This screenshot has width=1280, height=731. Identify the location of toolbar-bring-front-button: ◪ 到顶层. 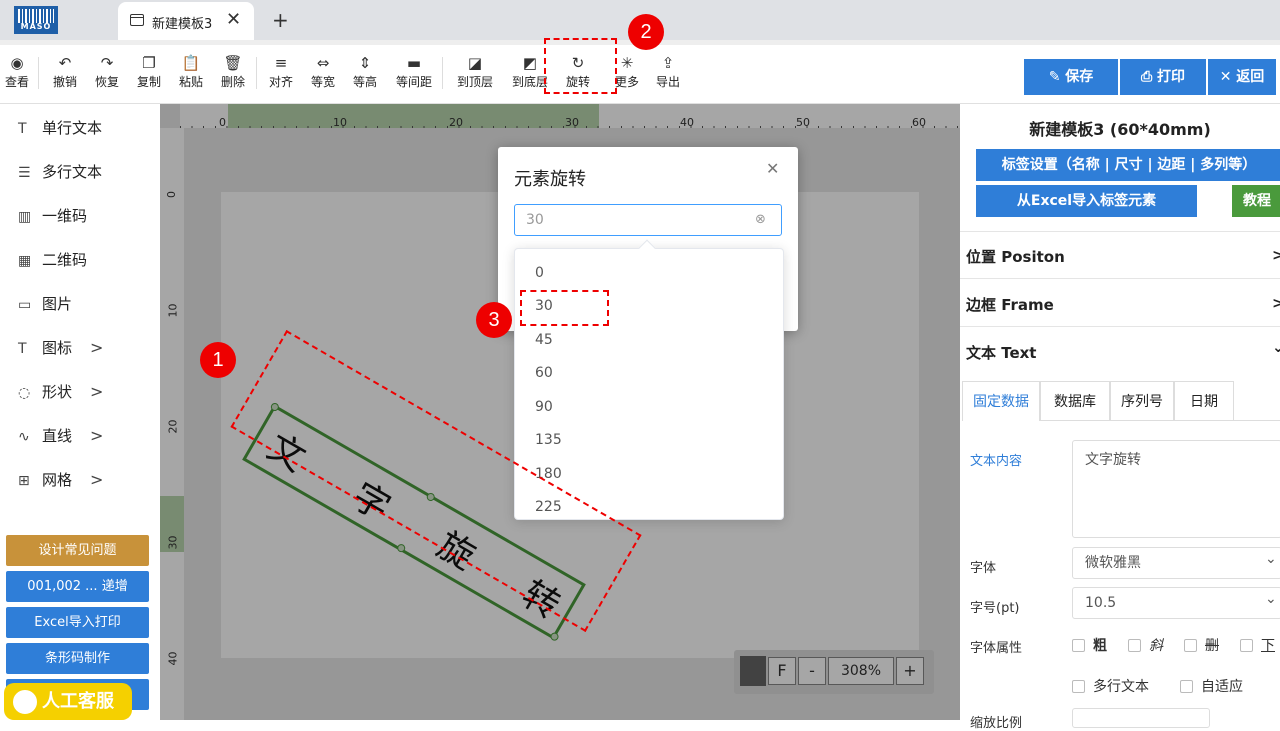
(475, 71).